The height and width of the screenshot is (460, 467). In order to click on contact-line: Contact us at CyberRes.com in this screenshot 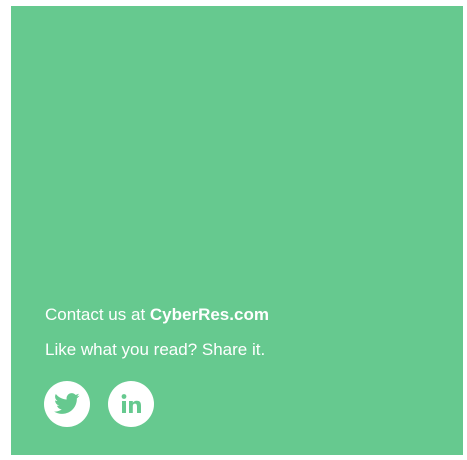, I will do `click(157, 315)`.